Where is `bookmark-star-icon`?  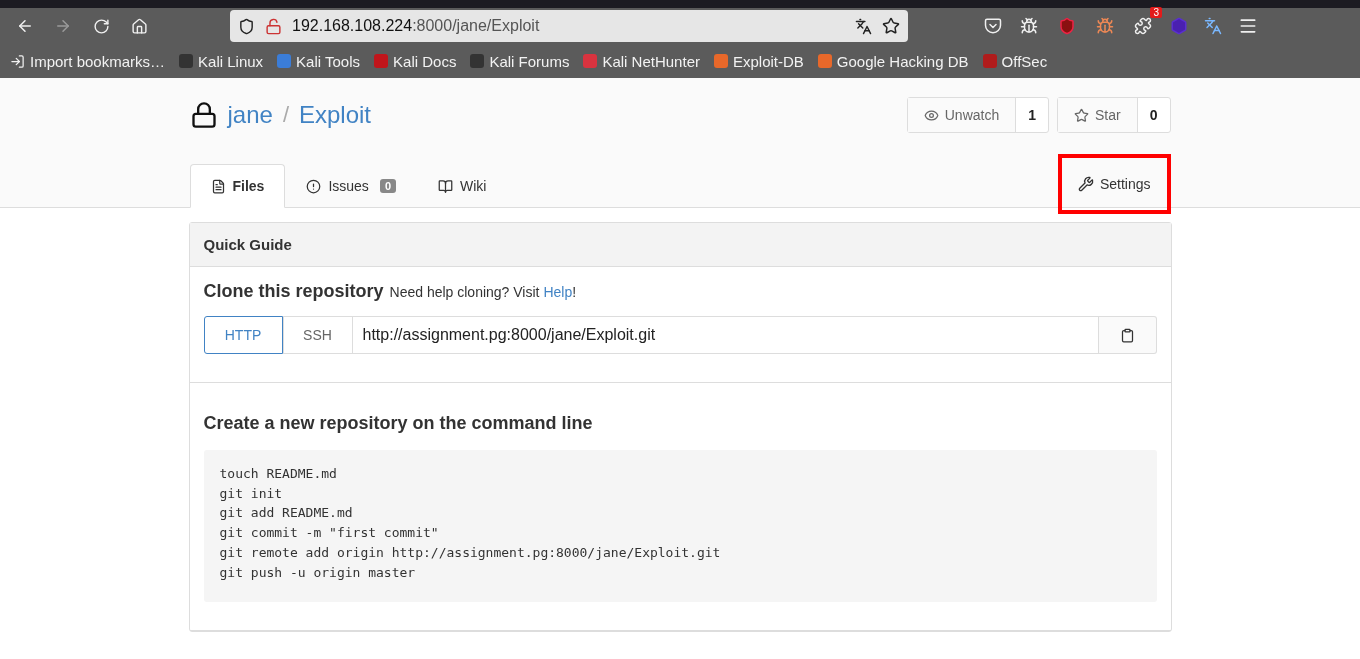
bookmark-star-icon is located at coordinates (891, 26).